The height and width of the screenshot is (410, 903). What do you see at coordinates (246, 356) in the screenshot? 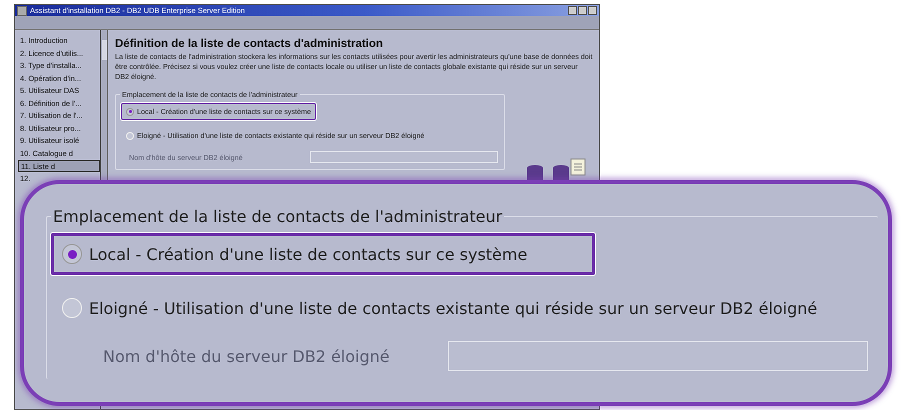
I see `field-label: Nom d'hôte du serveur DB2 éloigné` at bounding box center [246, 356].